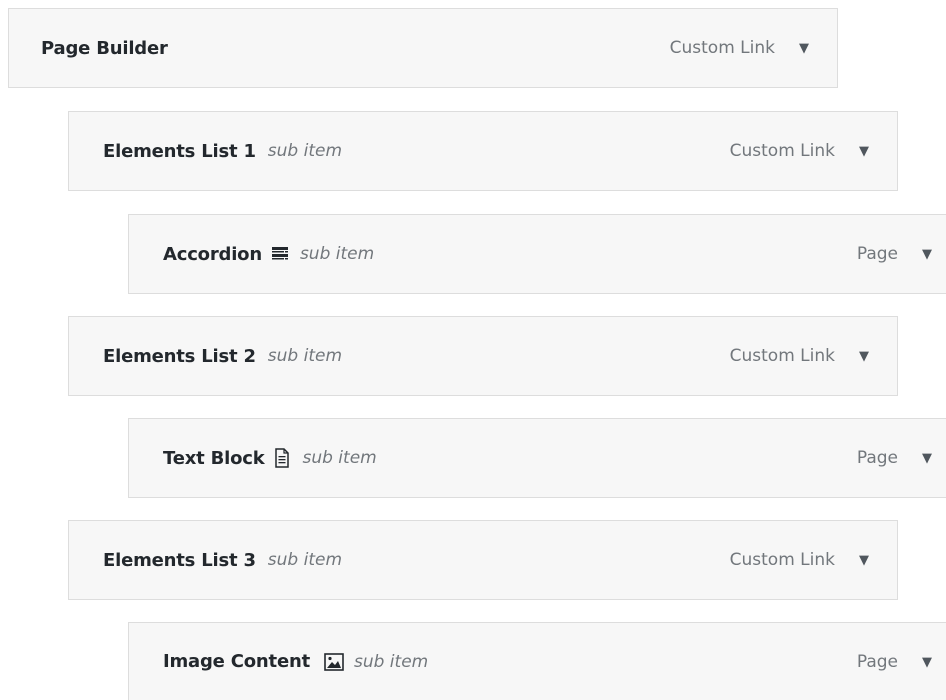 Image resolution: width=946 pixels, height=700 pixels. What do you see at coordinates (179, 356) in the screenshot?
I see `menu-item-title: Elements List 2` at bounding box center [179, 356].